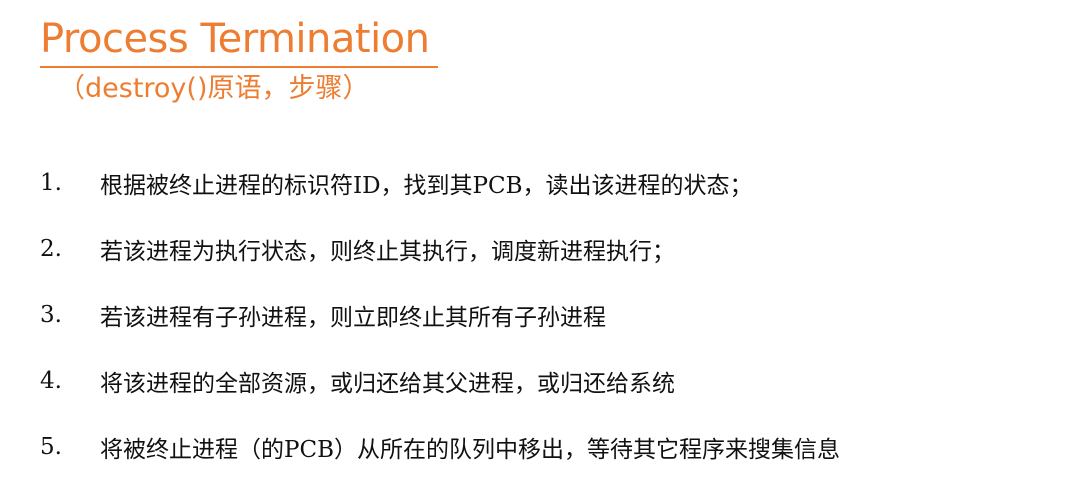  I want to click on step-number: 5., so click(51, 447).